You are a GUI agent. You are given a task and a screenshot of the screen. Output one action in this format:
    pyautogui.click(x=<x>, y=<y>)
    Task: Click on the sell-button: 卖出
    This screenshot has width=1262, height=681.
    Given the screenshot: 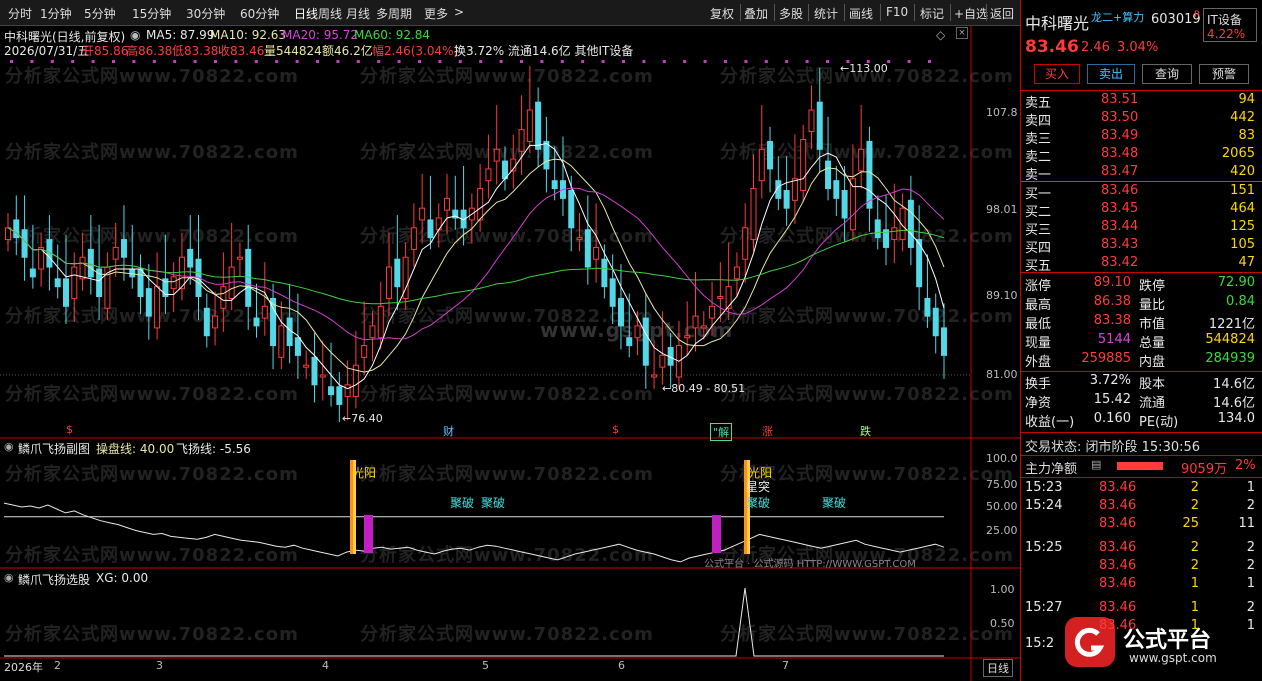 What is the action you would take?
    pyautogui.click(x=1111, y=74)
    